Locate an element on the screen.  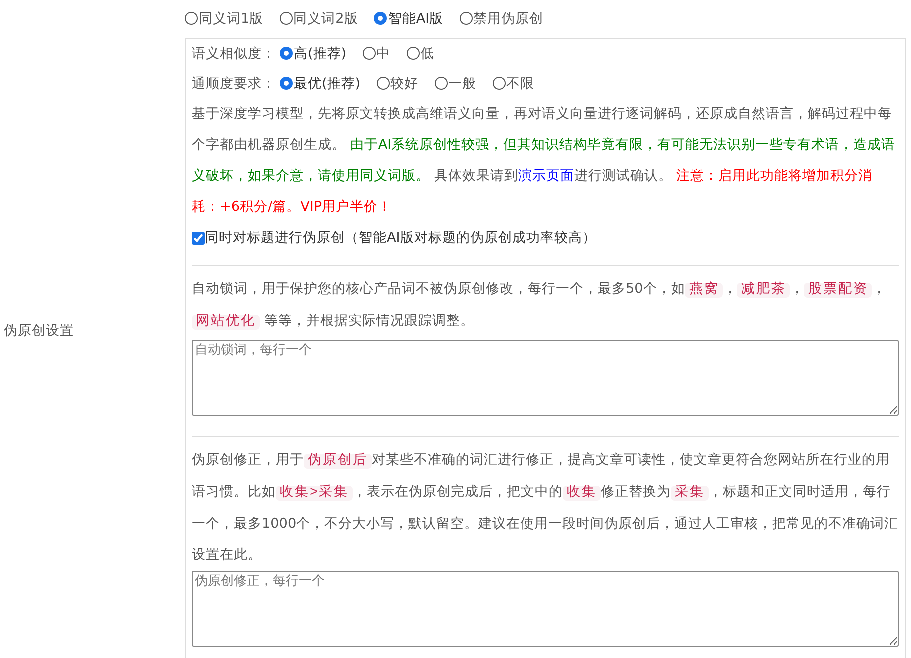
radio-label: 一般 is located at coordinates (462, 84).